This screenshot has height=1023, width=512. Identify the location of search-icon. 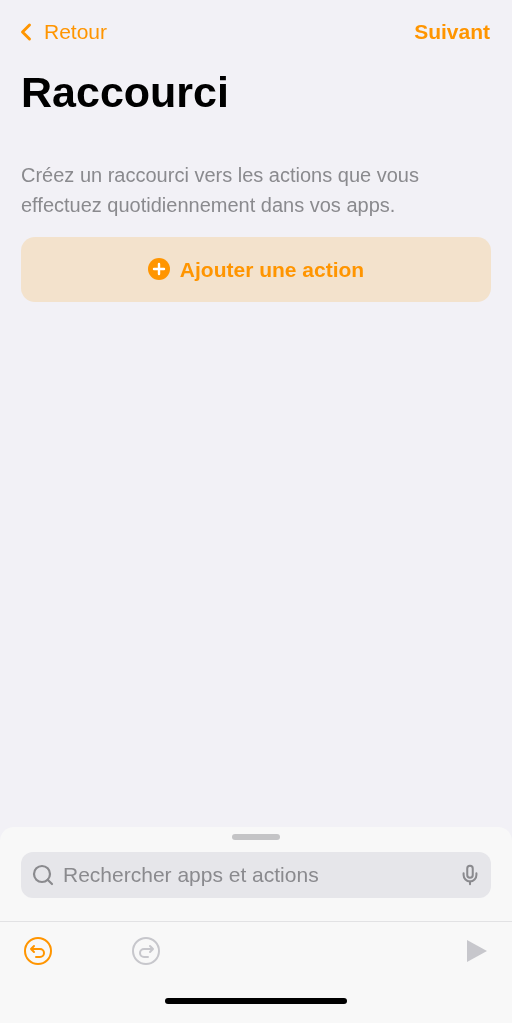
(43, 875).